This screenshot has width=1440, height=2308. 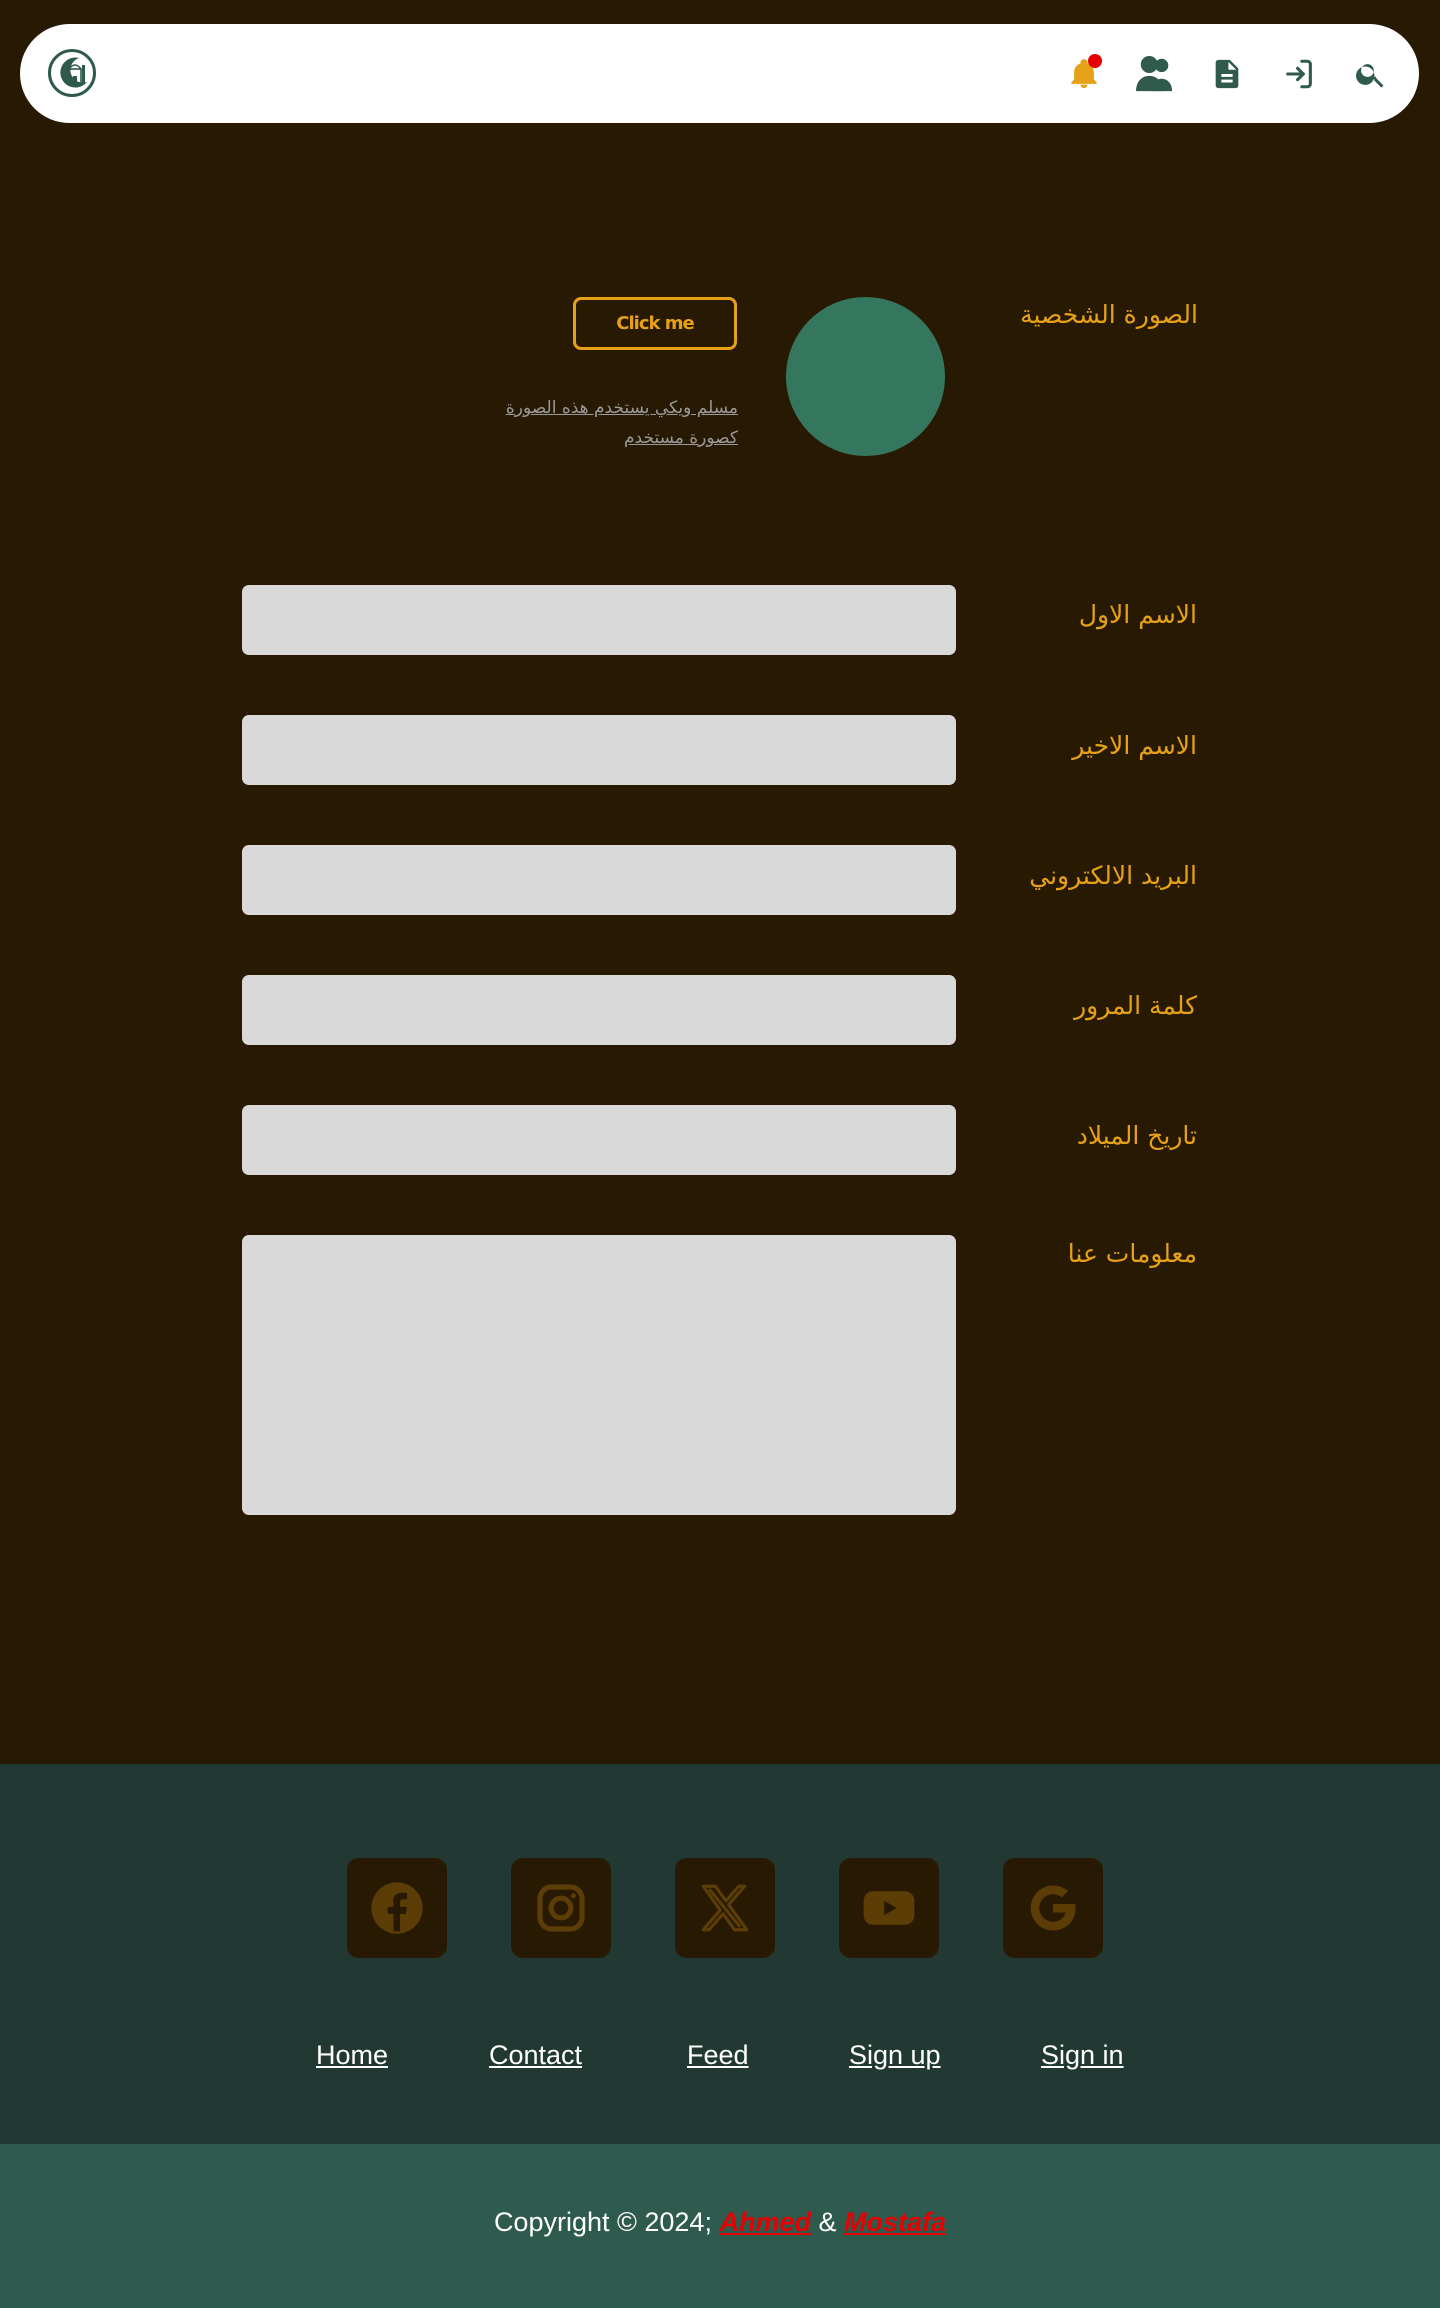 I want to click on about-label: معلومات عنا, so click(x=1132, y=1253).